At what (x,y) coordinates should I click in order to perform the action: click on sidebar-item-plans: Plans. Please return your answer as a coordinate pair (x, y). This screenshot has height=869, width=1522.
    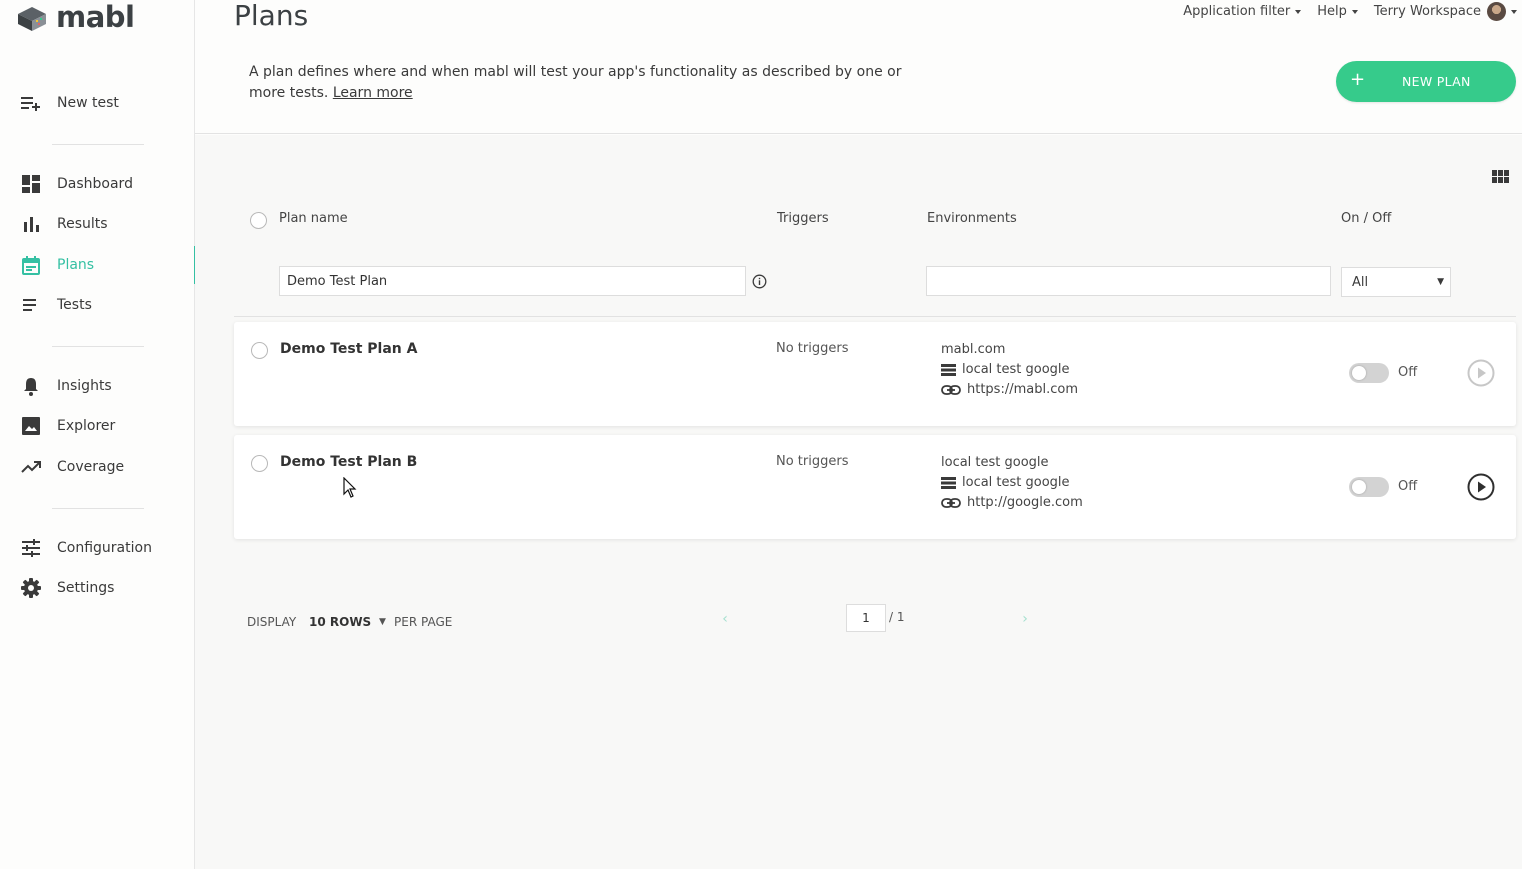
    Looking at the image, I should click on (98, 265).